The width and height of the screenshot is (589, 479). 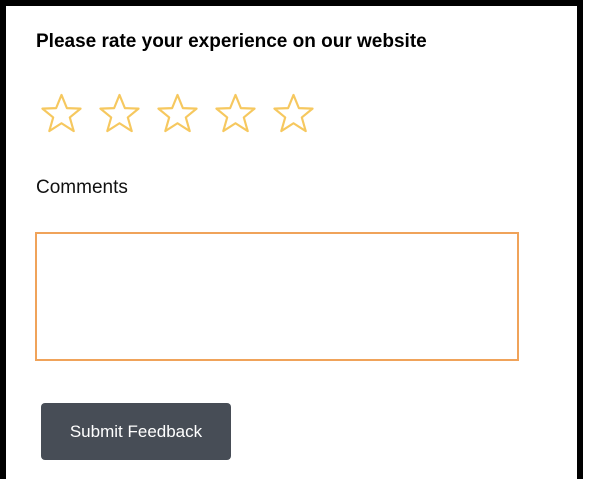 I want to click on star-3-icon, so click(x=177, y=113).